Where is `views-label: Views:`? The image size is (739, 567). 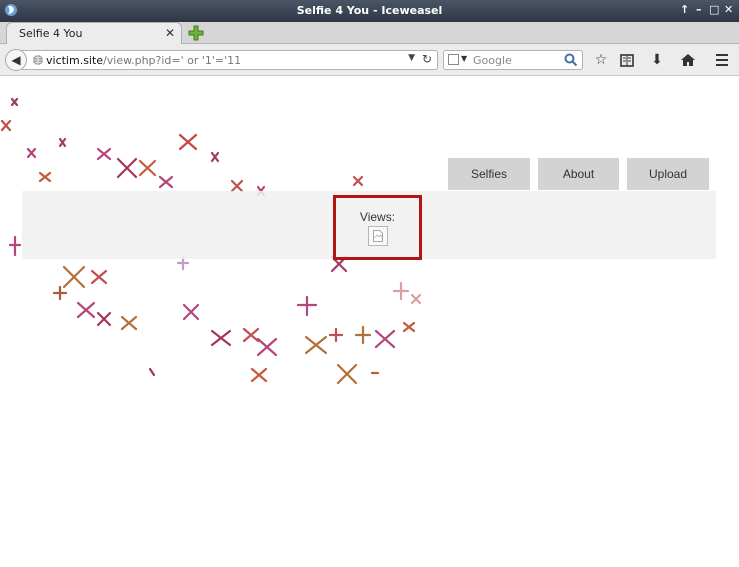
views-label: Views: is located at coordinates (377, 217).